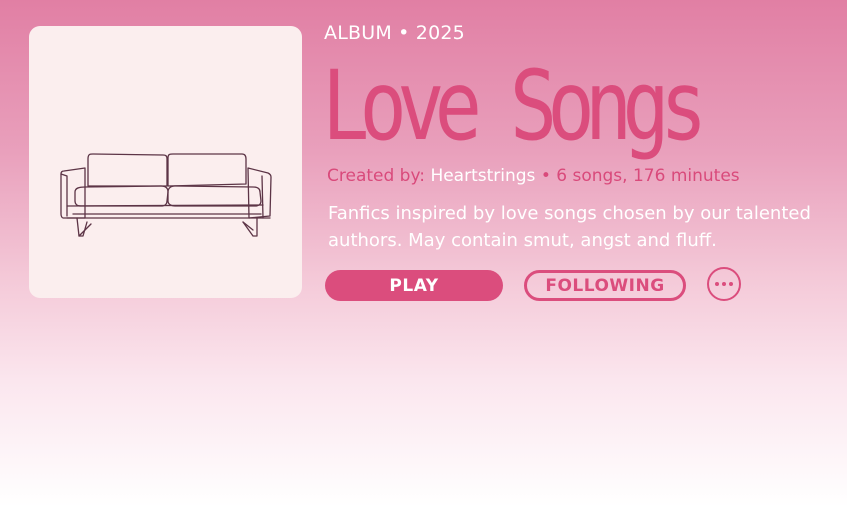 The height and width of the screenshot is (507, 847). I want to click on following-label: FOLLOWING, so click(605, 285).